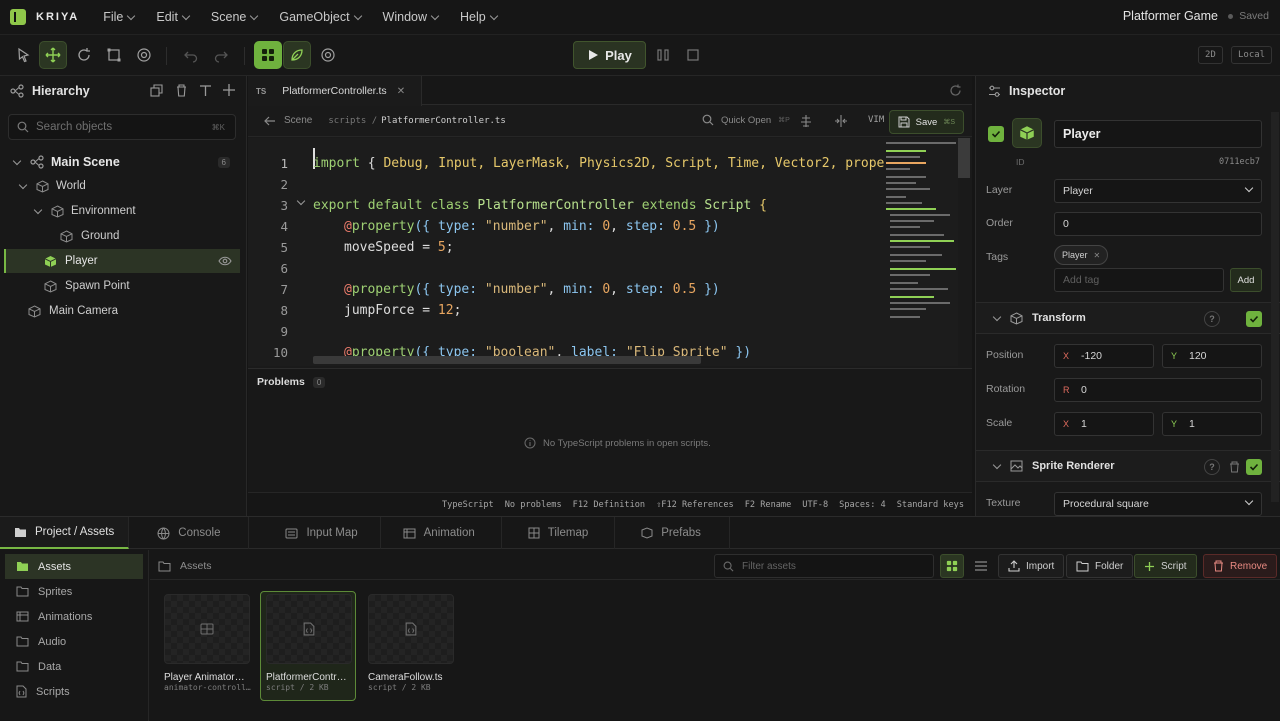  Describe the element at coordinates (1158, 224) in the screenshot. I see `order-input: 0` at that location.